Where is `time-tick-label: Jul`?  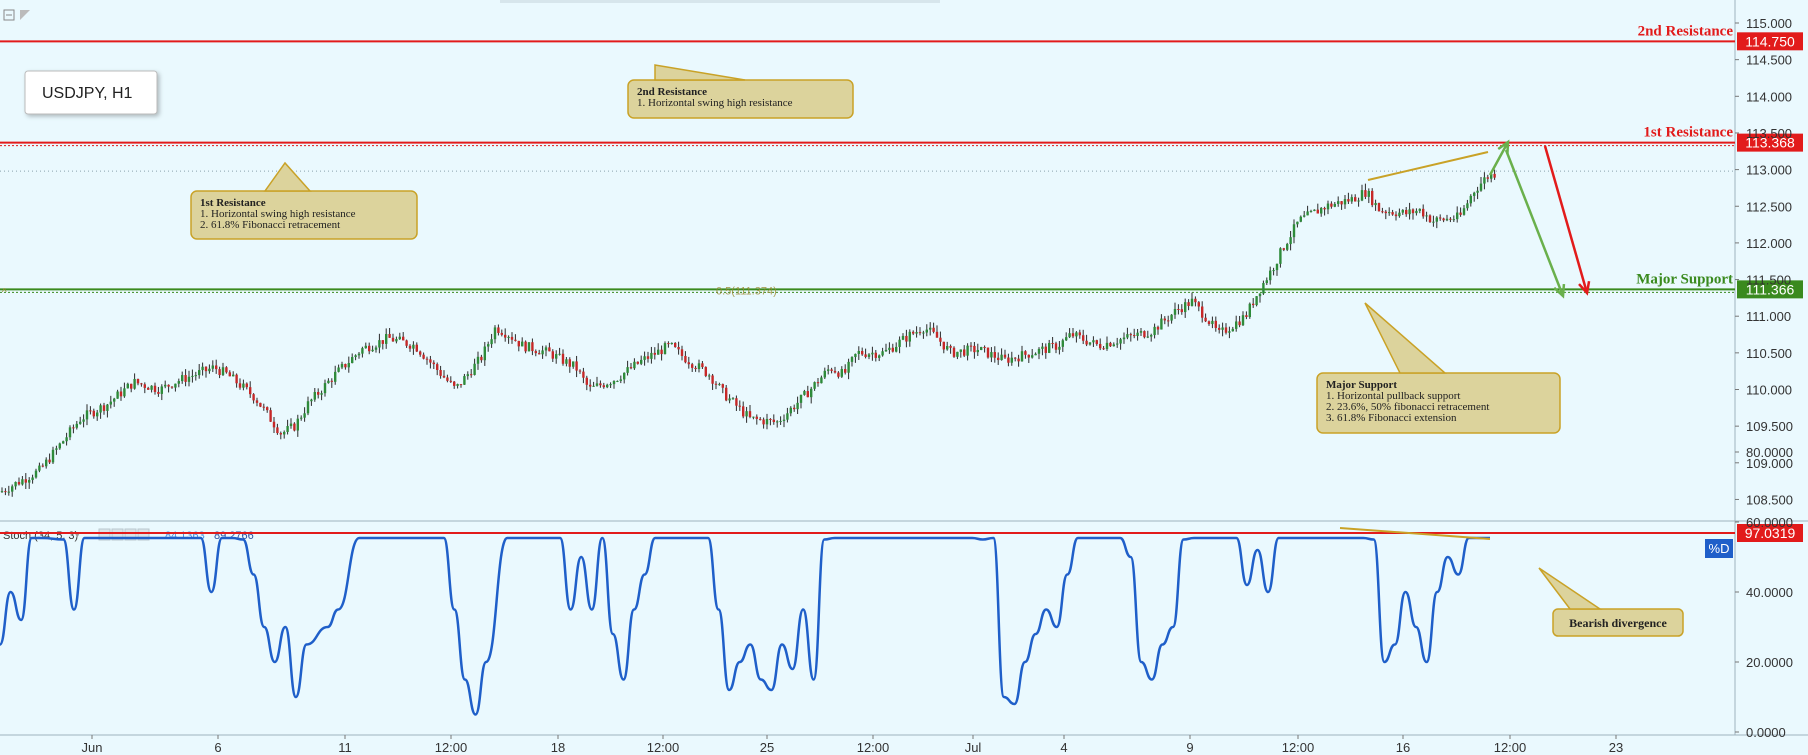
time-tick-label: Jul is located at coordinates (973, 747).